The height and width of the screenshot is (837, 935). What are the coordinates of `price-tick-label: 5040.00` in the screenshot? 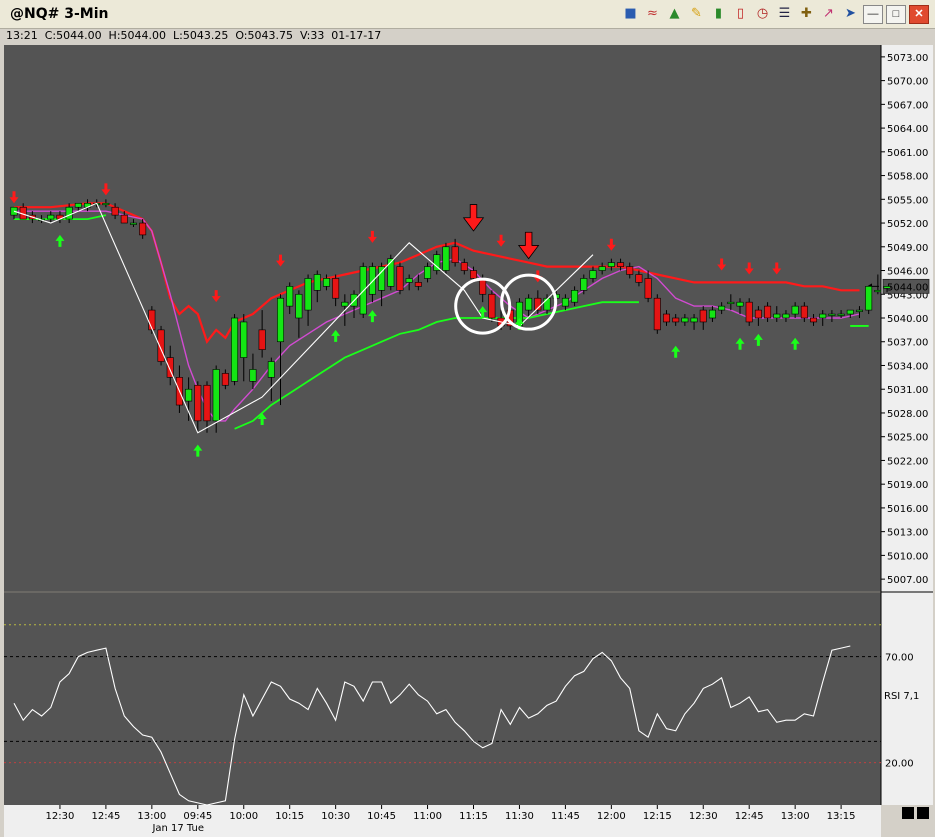 It's located at (907, 319).